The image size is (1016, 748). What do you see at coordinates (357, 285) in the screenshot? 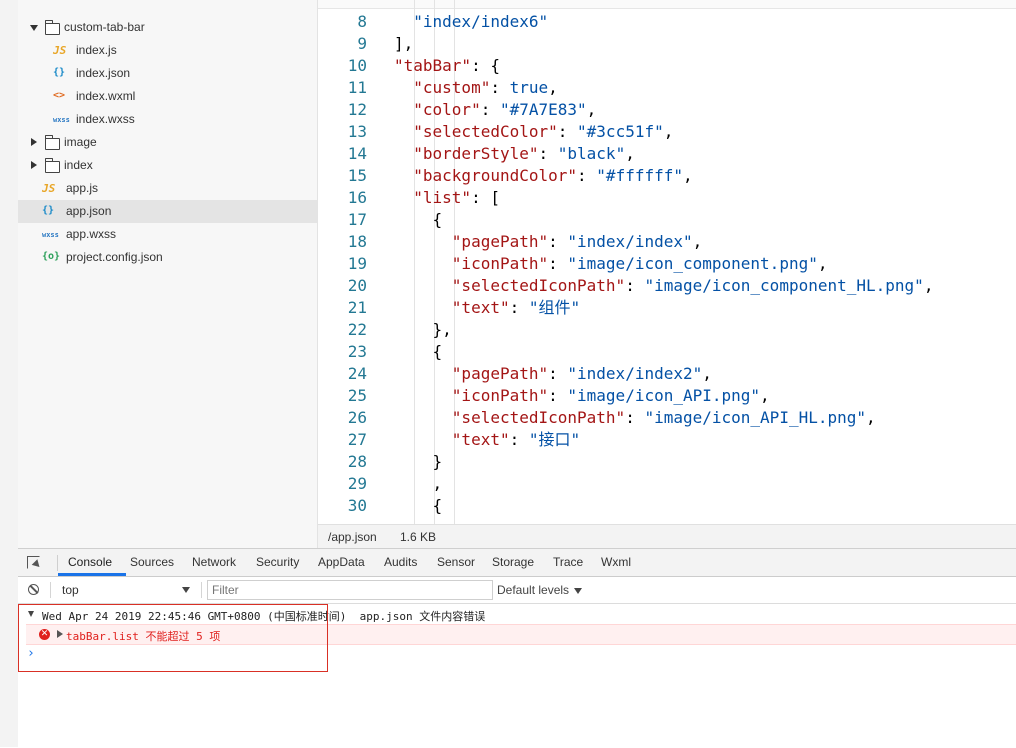
I see `line-number: 20` at bounding box center [357, 285].